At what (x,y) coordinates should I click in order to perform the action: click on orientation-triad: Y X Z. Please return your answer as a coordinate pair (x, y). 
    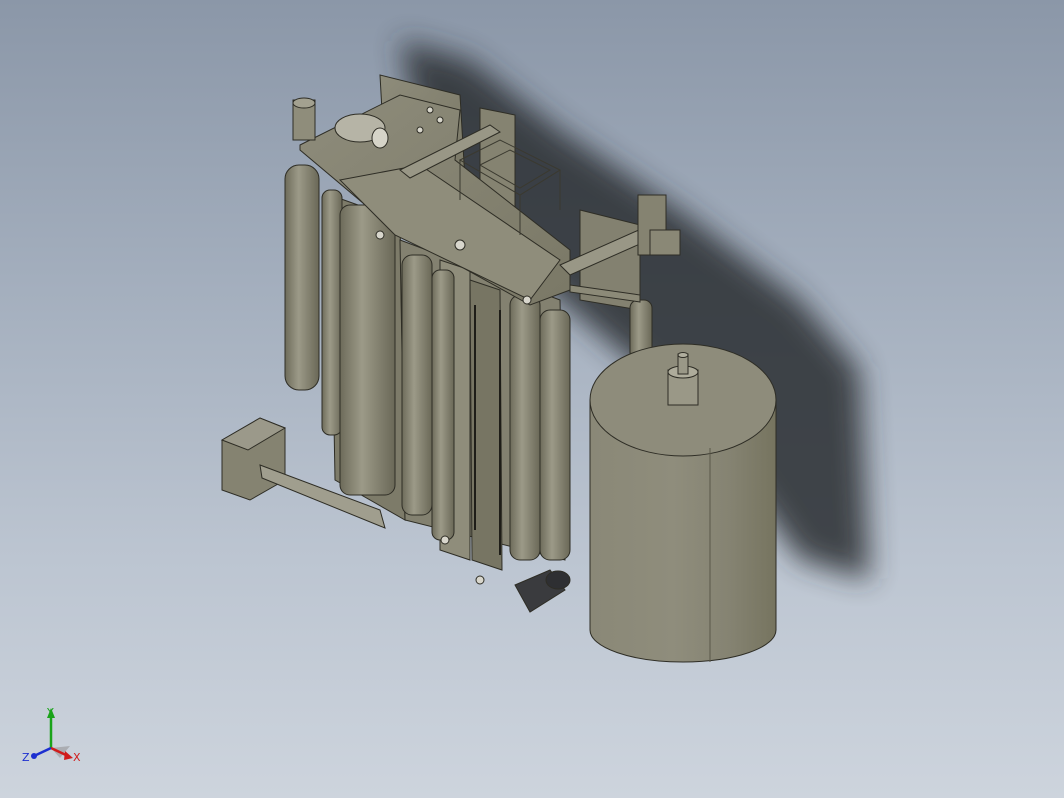
    Looking at the image, I should click on (51, 735).